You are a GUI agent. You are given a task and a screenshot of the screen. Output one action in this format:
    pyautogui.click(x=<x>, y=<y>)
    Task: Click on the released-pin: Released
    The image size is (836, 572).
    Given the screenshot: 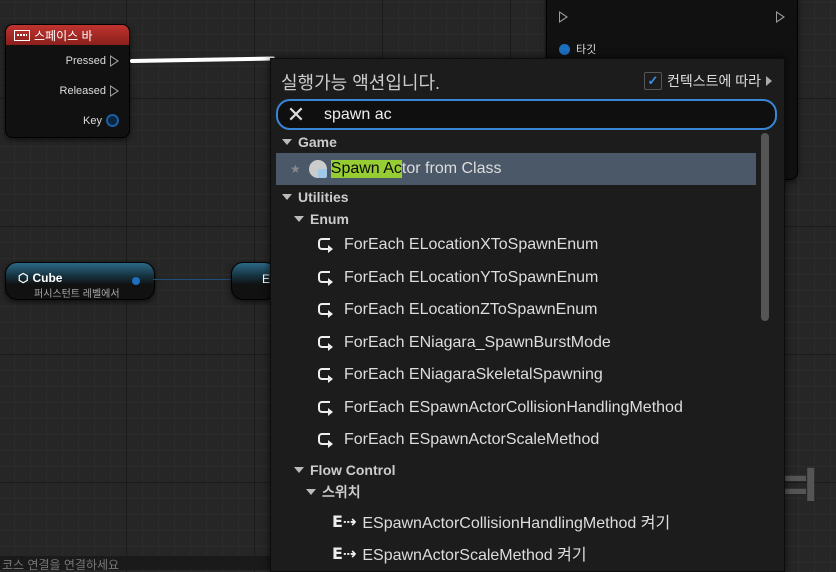 What is the action you would take?
    pyautogui.click(x=89, y=91)
    